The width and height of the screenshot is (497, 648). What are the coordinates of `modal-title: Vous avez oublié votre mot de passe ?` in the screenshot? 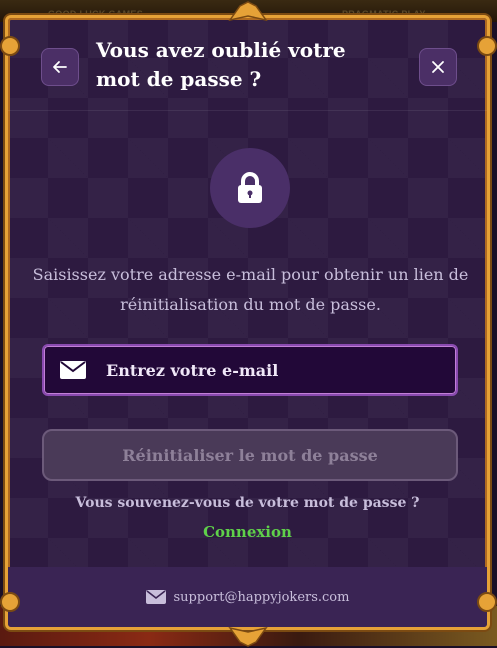 It's located at (221, 64).